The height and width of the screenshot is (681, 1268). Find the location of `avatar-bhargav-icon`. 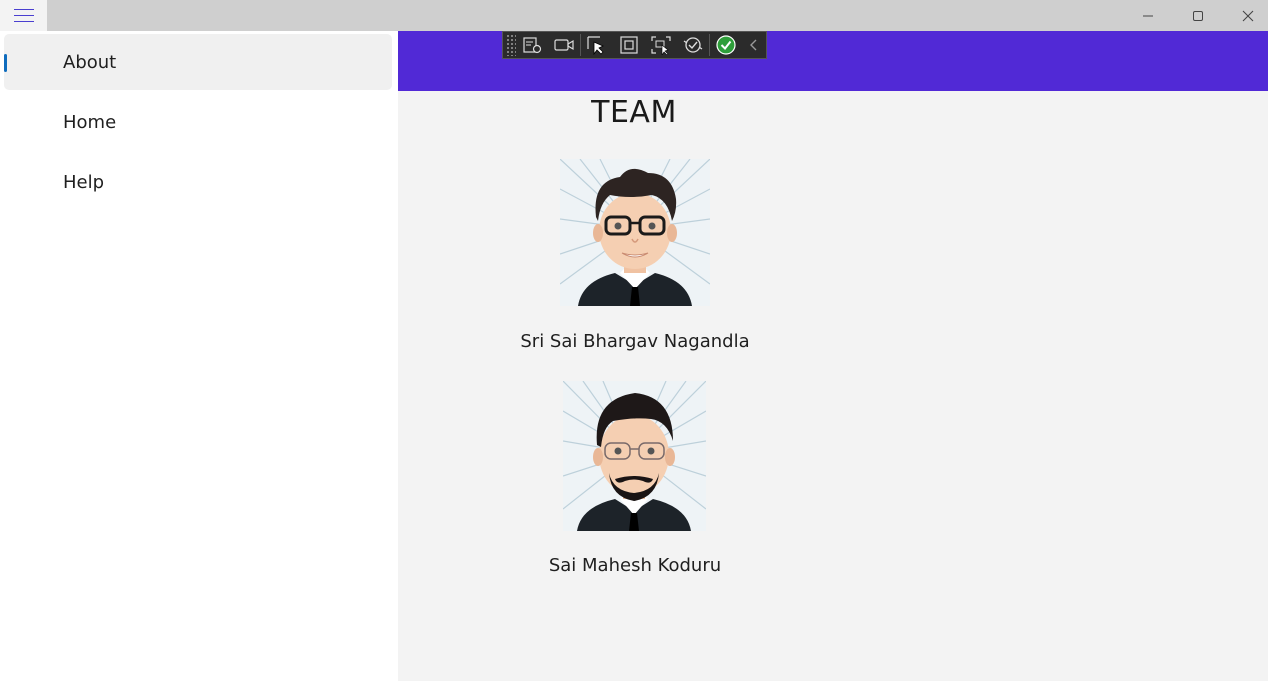

avatar-bhargav-icon is located at coordinates (635, 232).